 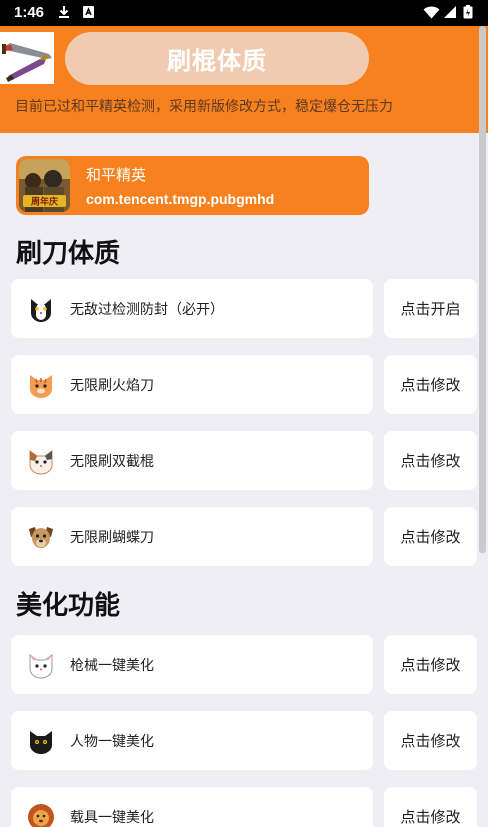 What do you see at coordinates (430, 536) in the screenshot?
I see `modify-butterfly-knife-button: 点击修改` at bounding box center [430, 536].